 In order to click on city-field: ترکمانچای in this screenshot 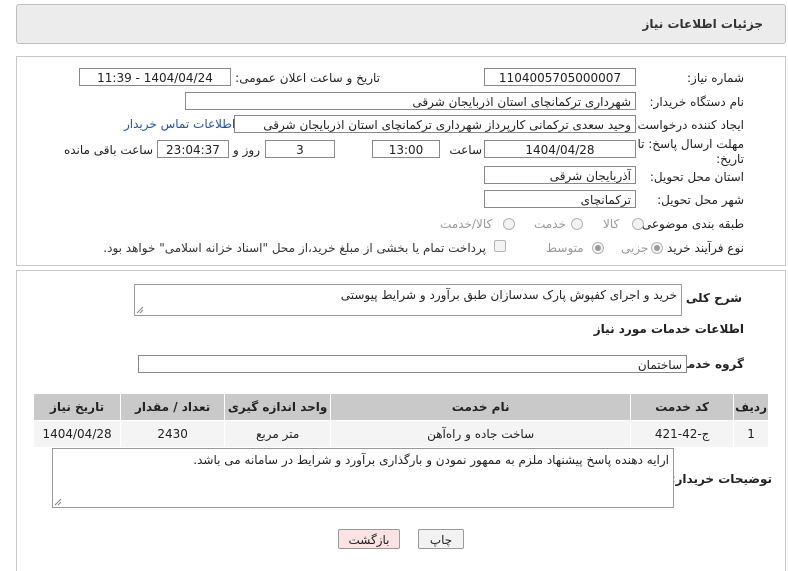, I will do `click(560, 199)`.